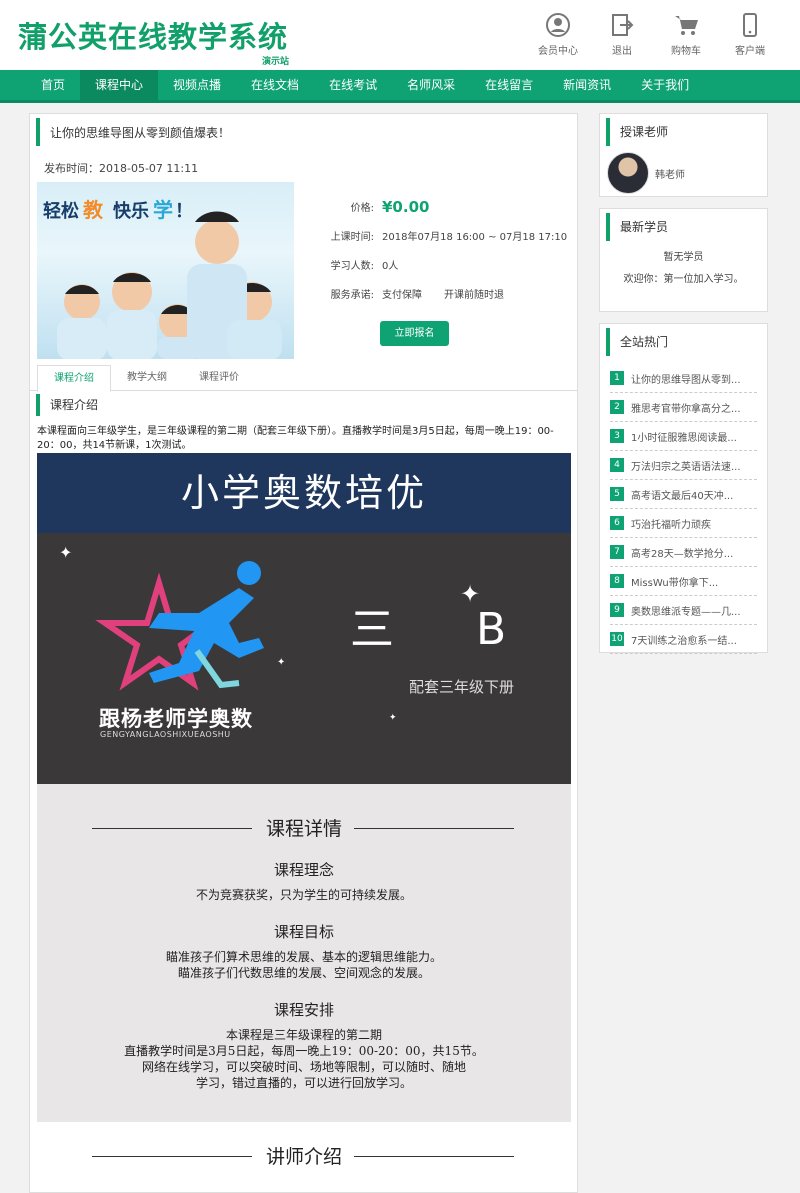  Describe the element at coordinates (622, 51) in the screenshot. I see `logout-label: 退出` at that location.